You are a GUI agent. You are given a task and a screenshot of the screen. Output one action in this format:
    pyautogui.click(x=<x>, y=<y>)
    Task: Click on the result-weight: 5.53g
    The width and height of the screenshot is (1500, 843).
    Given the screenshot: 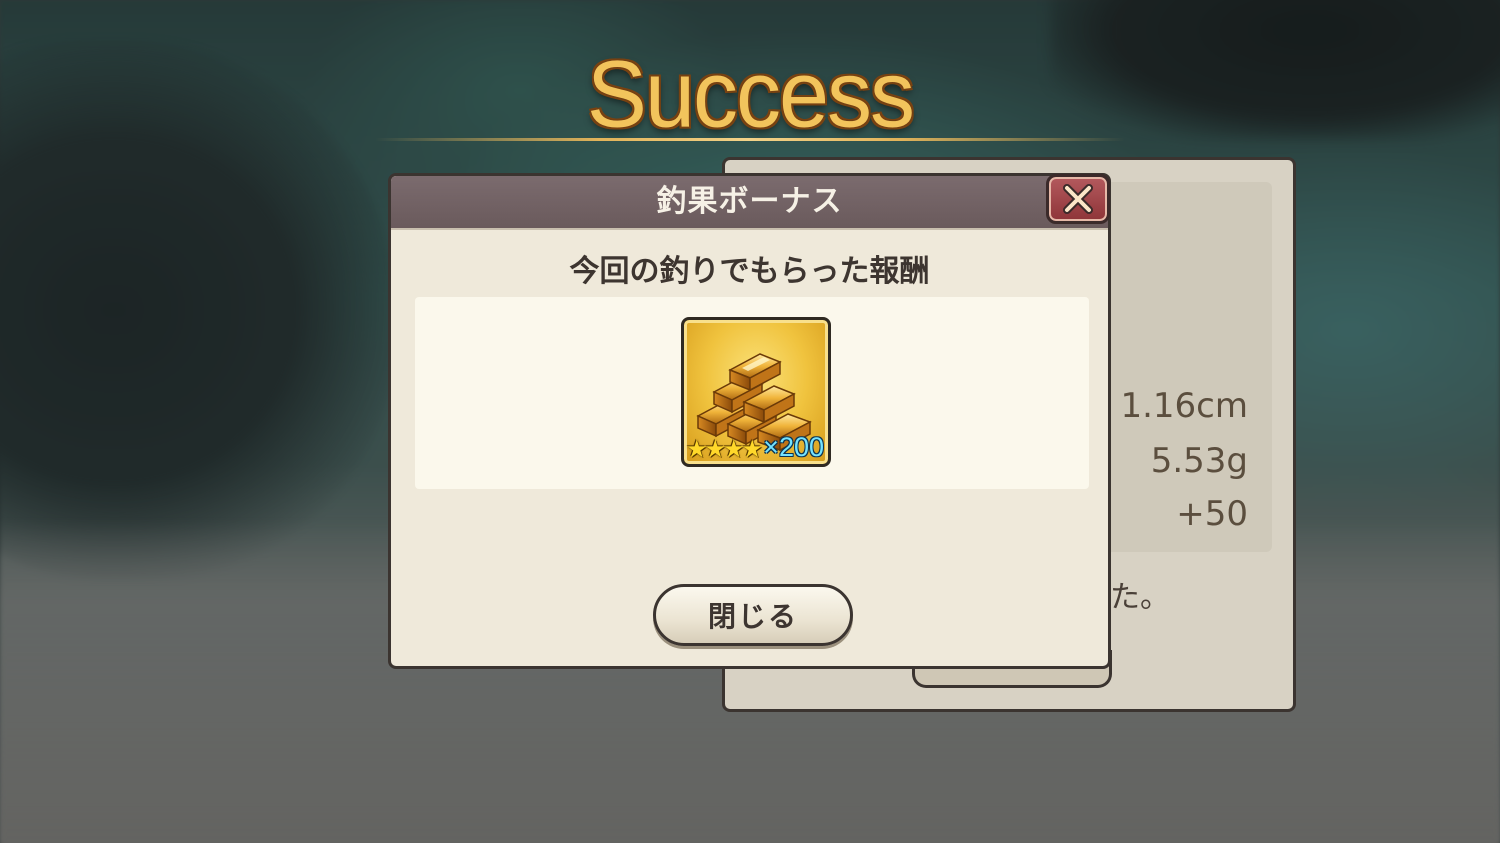 What is the action you would take?
    pyautogui.click(x=1199, y=461)
    